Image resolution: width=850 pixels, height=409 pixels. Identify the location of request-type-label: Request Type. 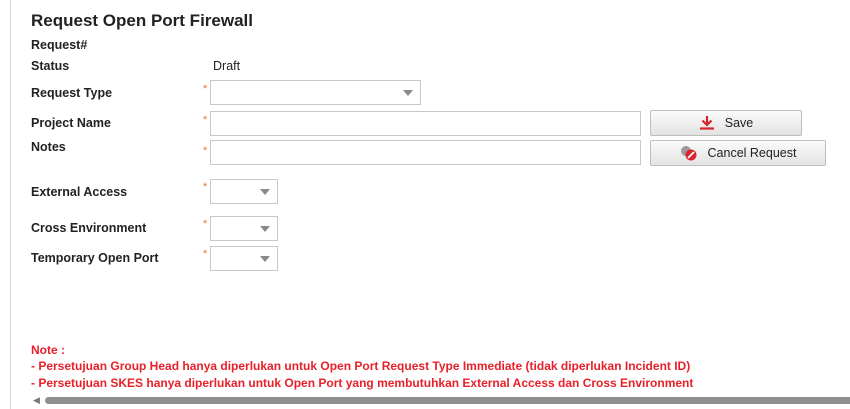
(72, 93).